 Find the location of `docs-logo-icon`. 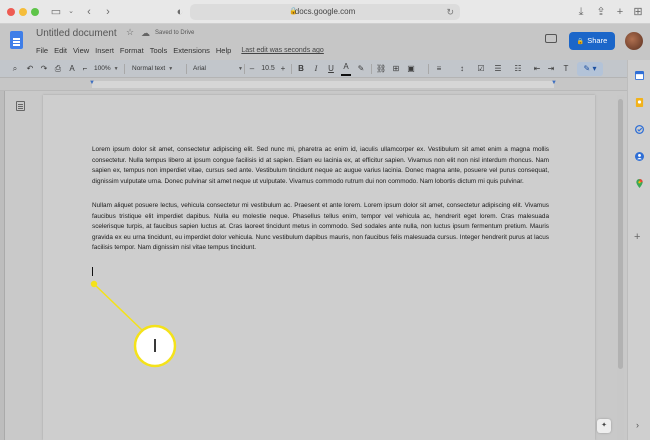

docs-logo-icon is located at coordinates (16, 40).